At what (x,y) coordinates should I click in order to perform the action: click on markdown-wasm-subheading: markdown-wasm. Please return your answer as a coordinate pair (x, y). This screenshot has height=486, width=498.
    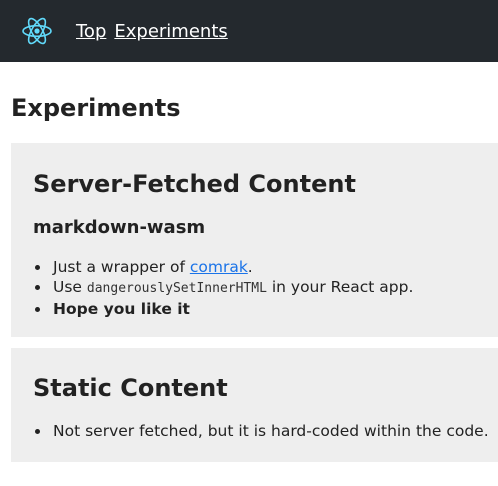
    Looking at the image, I should click on (119, 227).